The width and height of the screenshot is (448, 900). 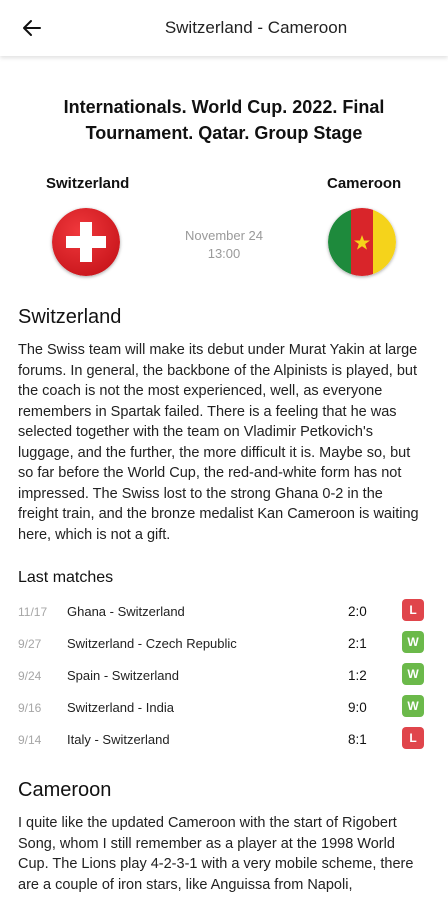 I want to click on top-app-bar: Switzerland - Cameroon, so click(x=224, y=28).